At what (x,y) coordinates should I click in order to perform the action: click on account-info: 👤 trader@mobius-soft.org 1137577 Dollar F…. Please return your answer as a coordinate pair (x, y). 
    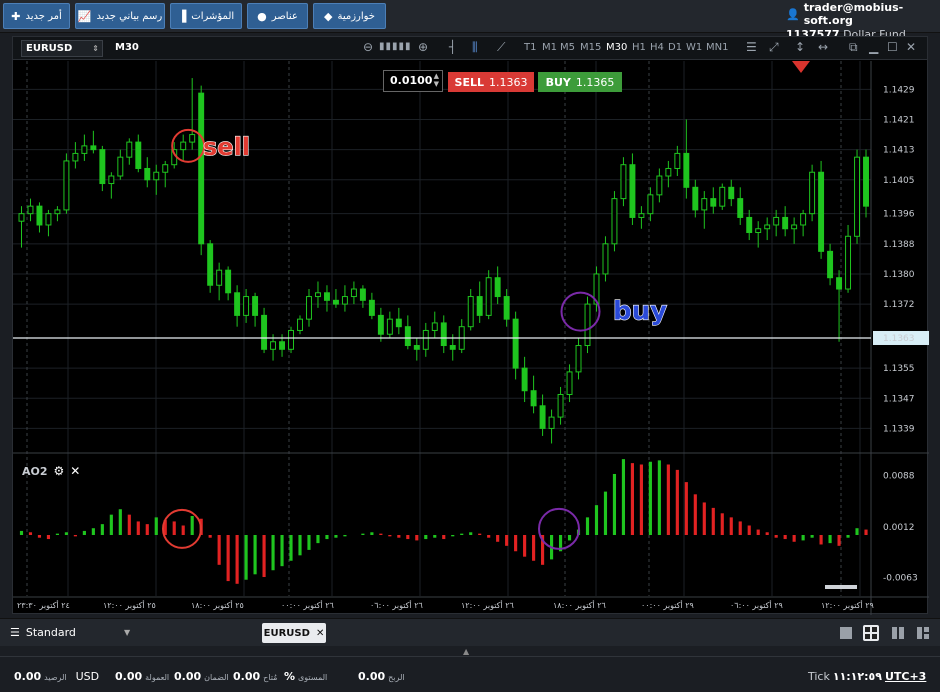
    Looking at the image, I should click on (860, 21).